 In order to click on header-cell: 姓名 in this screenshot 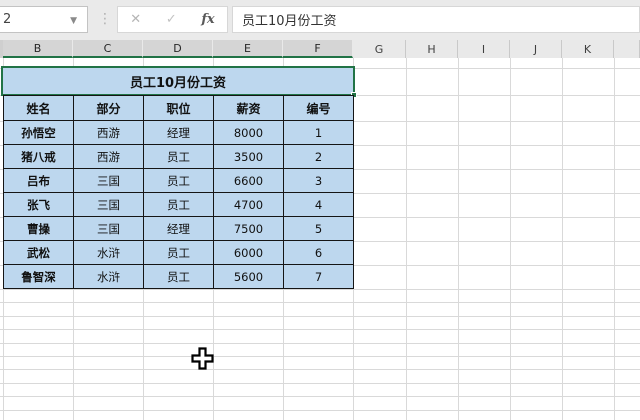, I will do `click(38, 108)`.